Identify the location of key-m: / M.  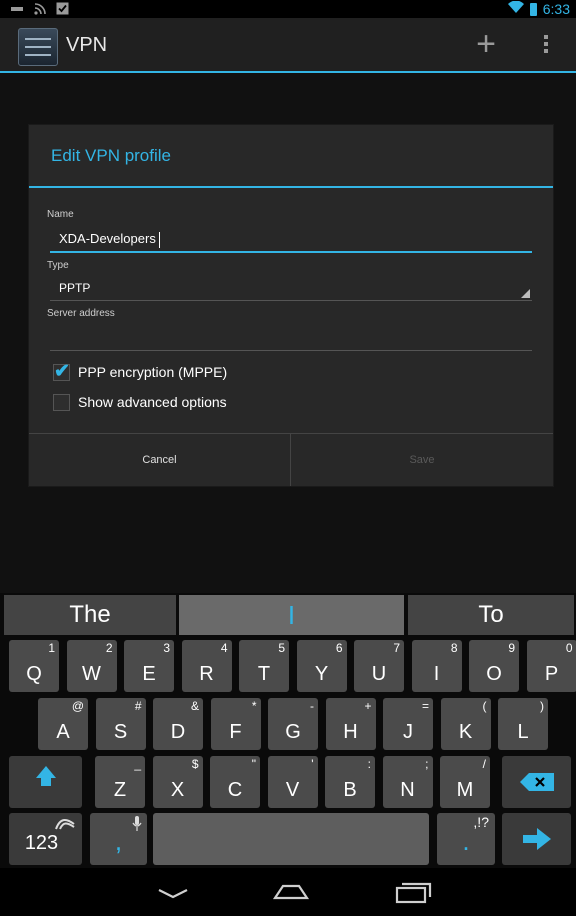
(465, 782).